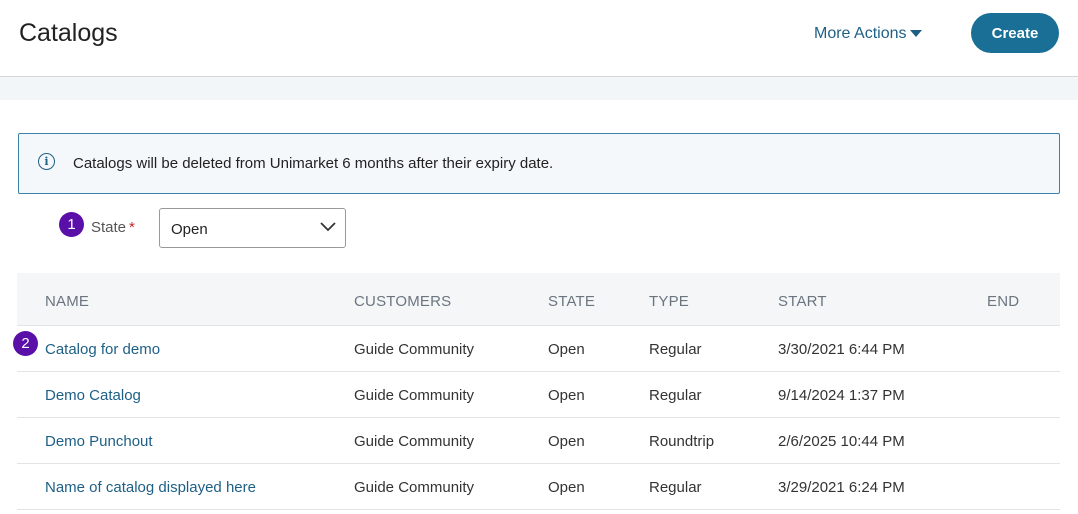 The height and width of the screenshot is (514, 1078). I want to click on info-icon: i, so click(46, 161).